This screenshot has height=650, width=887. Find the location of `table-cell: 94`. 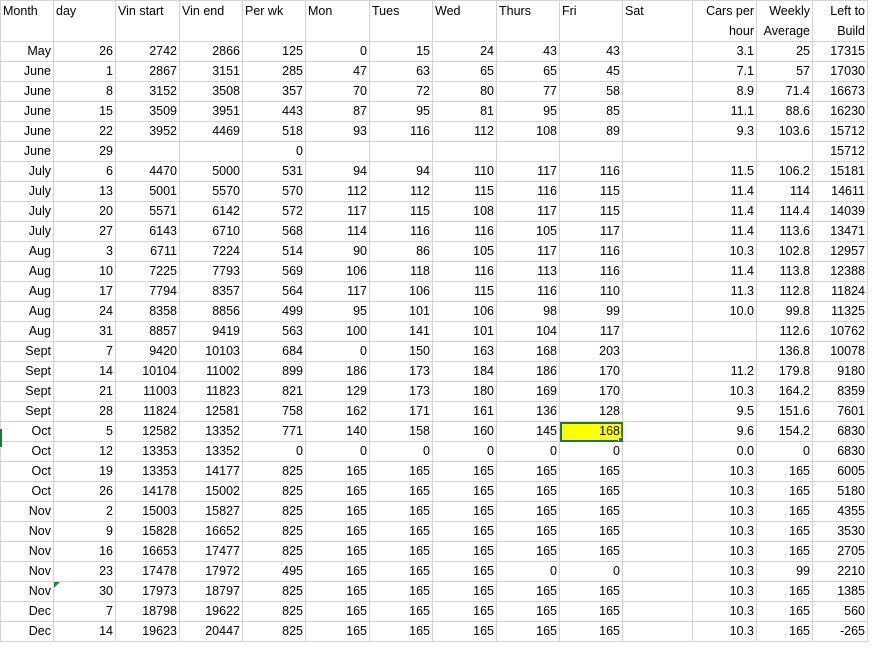

table-cell: 94 is located at coordinates (337, 171).